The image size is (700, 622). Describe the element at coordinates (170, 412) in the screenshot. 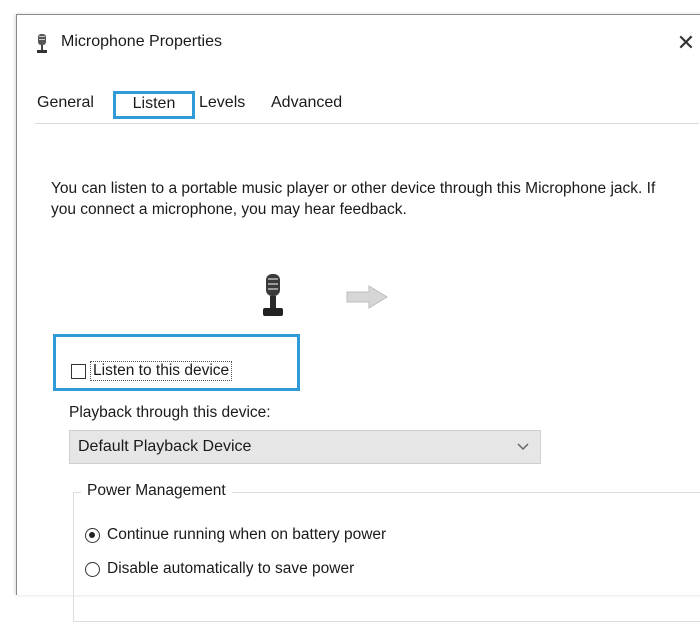

I see `playback-label: Playback through this device:` at that location.